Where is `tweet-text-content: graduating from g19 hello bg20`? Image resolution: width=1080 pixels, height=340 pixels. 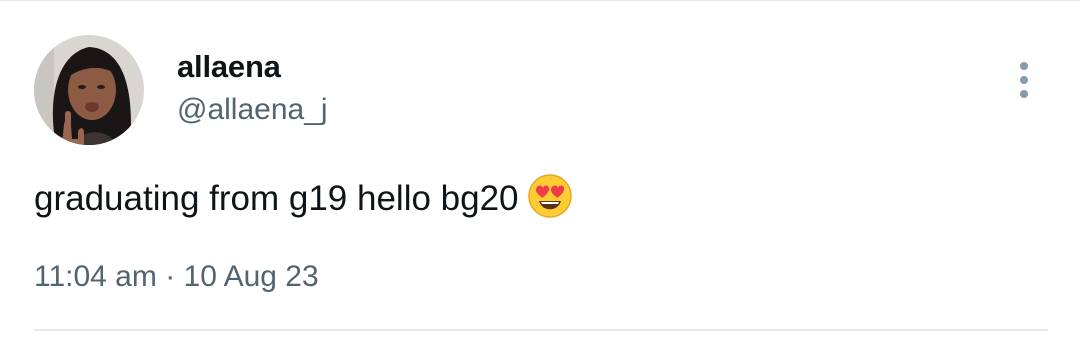
tweet-text-content: graduating from g19 hello bg20 is located at coordinates (276, 198).